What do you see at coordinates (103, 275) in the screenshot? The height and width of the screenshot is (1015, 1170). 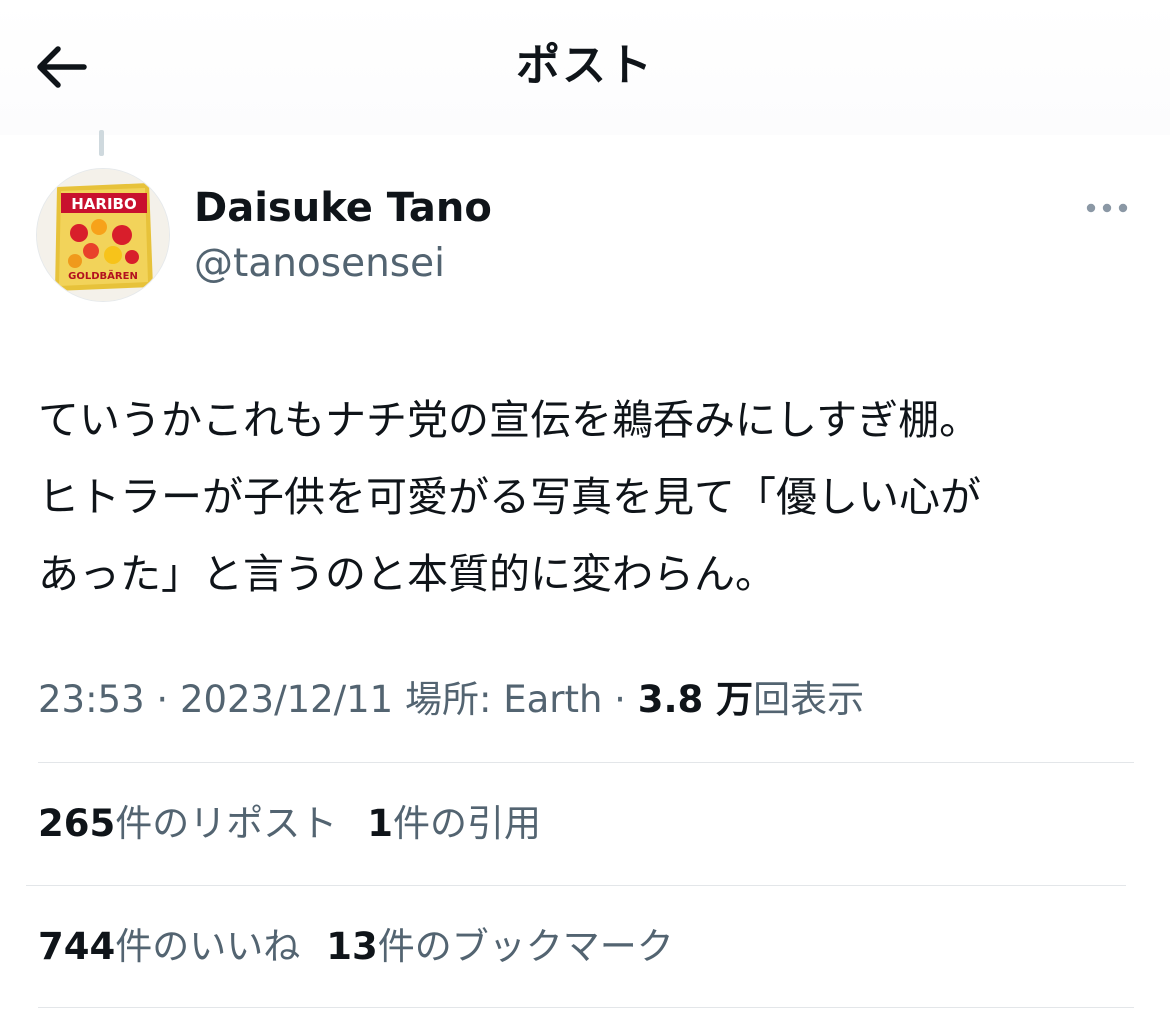 I see `svg-text: GOLDBÄREN` at bounding box center [103, 275].